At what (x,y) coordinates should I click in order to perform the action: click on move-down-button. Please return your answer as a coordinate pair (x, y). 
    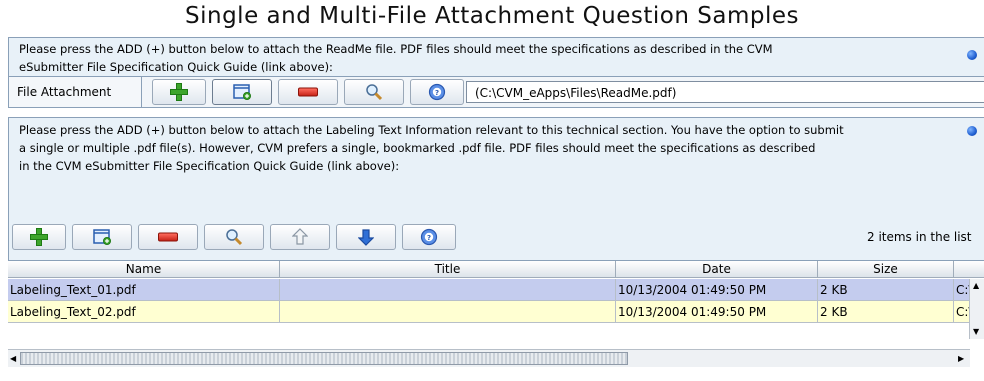
    Looking at the image, I should click on (366, 237).